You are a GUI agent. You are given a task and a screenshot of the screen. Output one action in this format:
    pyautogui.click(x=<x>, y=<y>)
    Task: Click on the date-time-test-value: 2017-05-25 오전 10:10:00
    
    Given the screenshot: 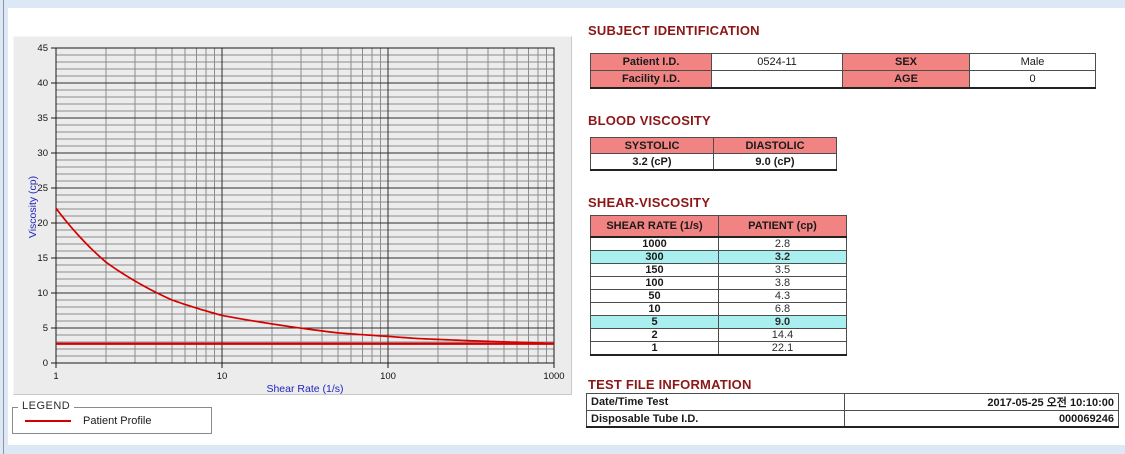 What is the action you would take?
    pyautogui.click(x=981, y=402)
    